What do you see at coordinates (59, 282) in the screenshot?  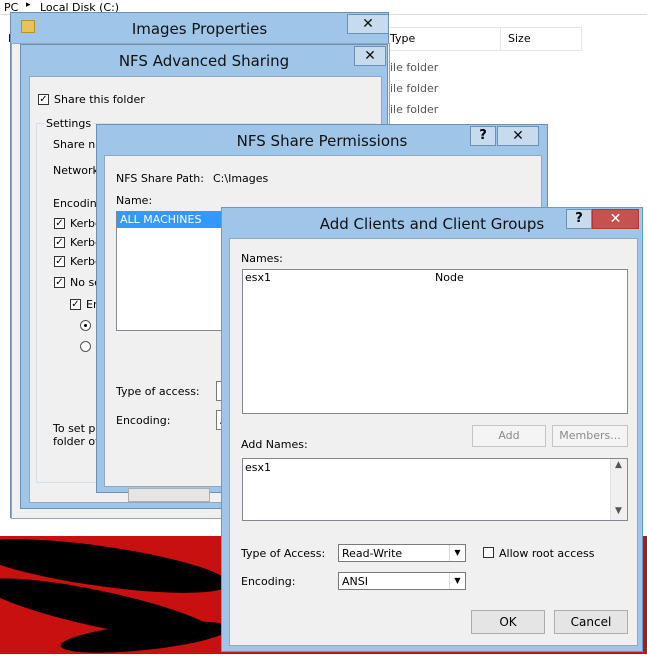 I see `no-server-auth-checkbox: ✓` at bounding box center [59, 282].